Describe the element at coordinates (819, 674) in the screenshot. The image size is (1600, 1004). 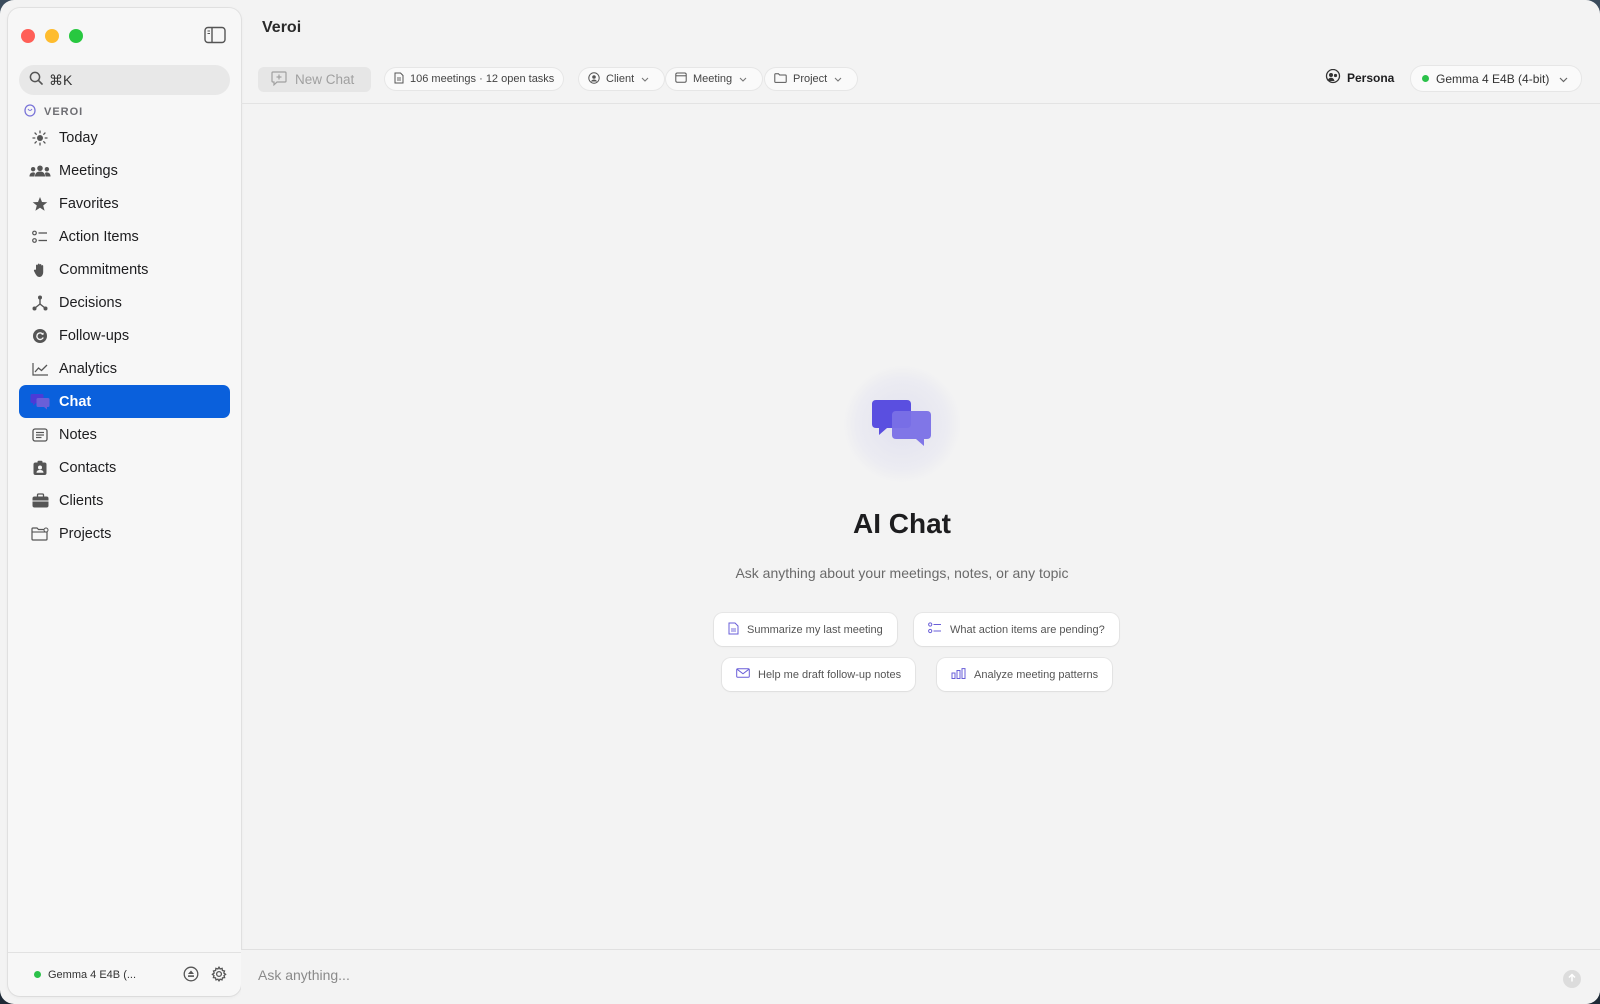
I see `suggestion-draft-follow-up: Help me draft follow-up notes` at that location.